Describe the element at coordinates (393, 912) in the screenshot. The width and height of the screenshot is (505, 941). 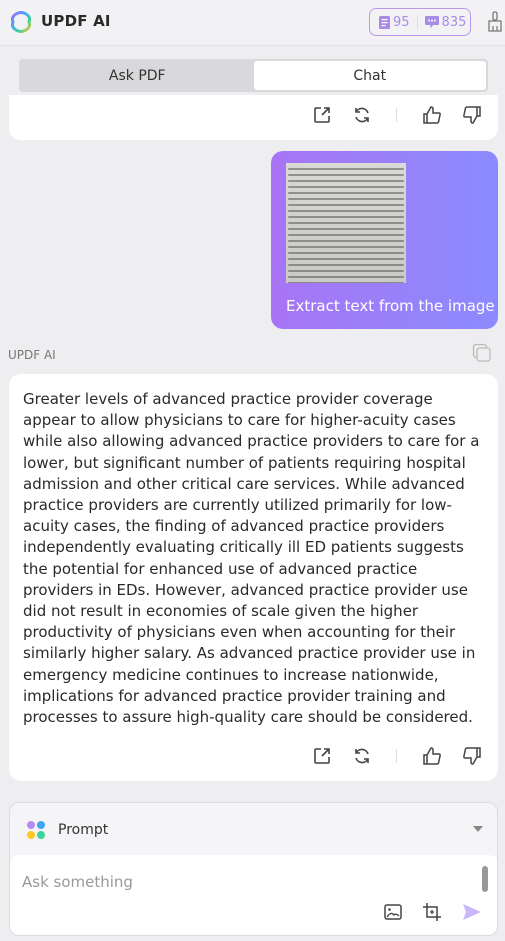
I see `image-upload-icon` at that location.